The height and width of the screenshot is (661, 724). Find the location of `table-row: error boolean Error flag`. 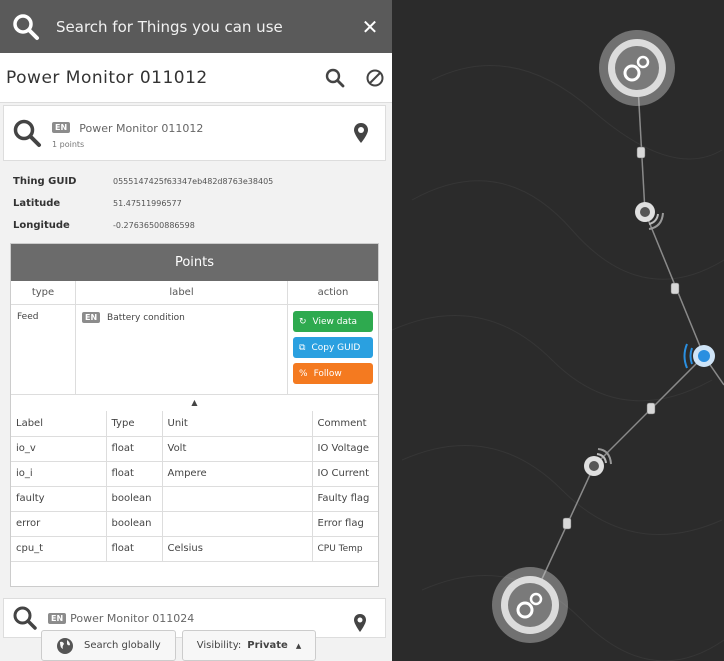

table-row: error boolean Error flag is located at coordinates (194, 524).